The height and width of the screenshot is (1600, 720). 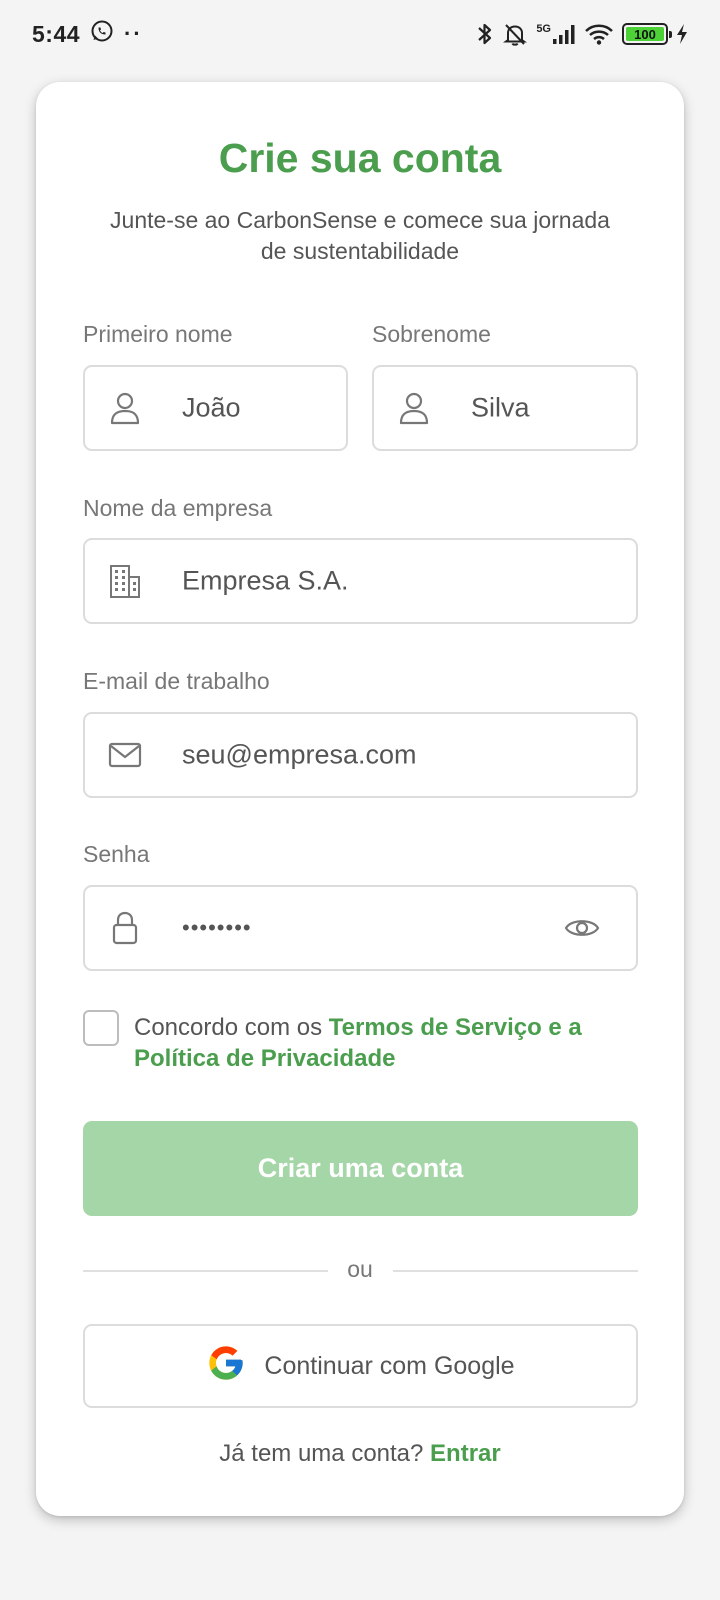 What do you see at coordinates (231, 1027) in the screenshot?
I see `terms-prefix: Concordo com os` at bounding box center [231, 1027].